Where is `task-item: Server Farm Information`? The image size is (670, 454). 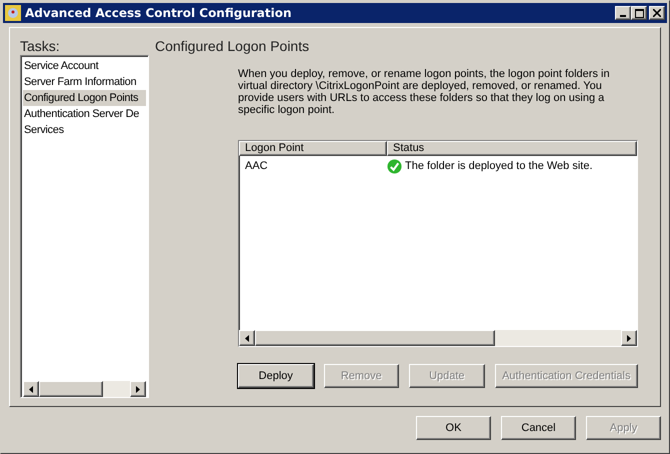
task-item: Server Farm Information is located at coordinates (84, 82).